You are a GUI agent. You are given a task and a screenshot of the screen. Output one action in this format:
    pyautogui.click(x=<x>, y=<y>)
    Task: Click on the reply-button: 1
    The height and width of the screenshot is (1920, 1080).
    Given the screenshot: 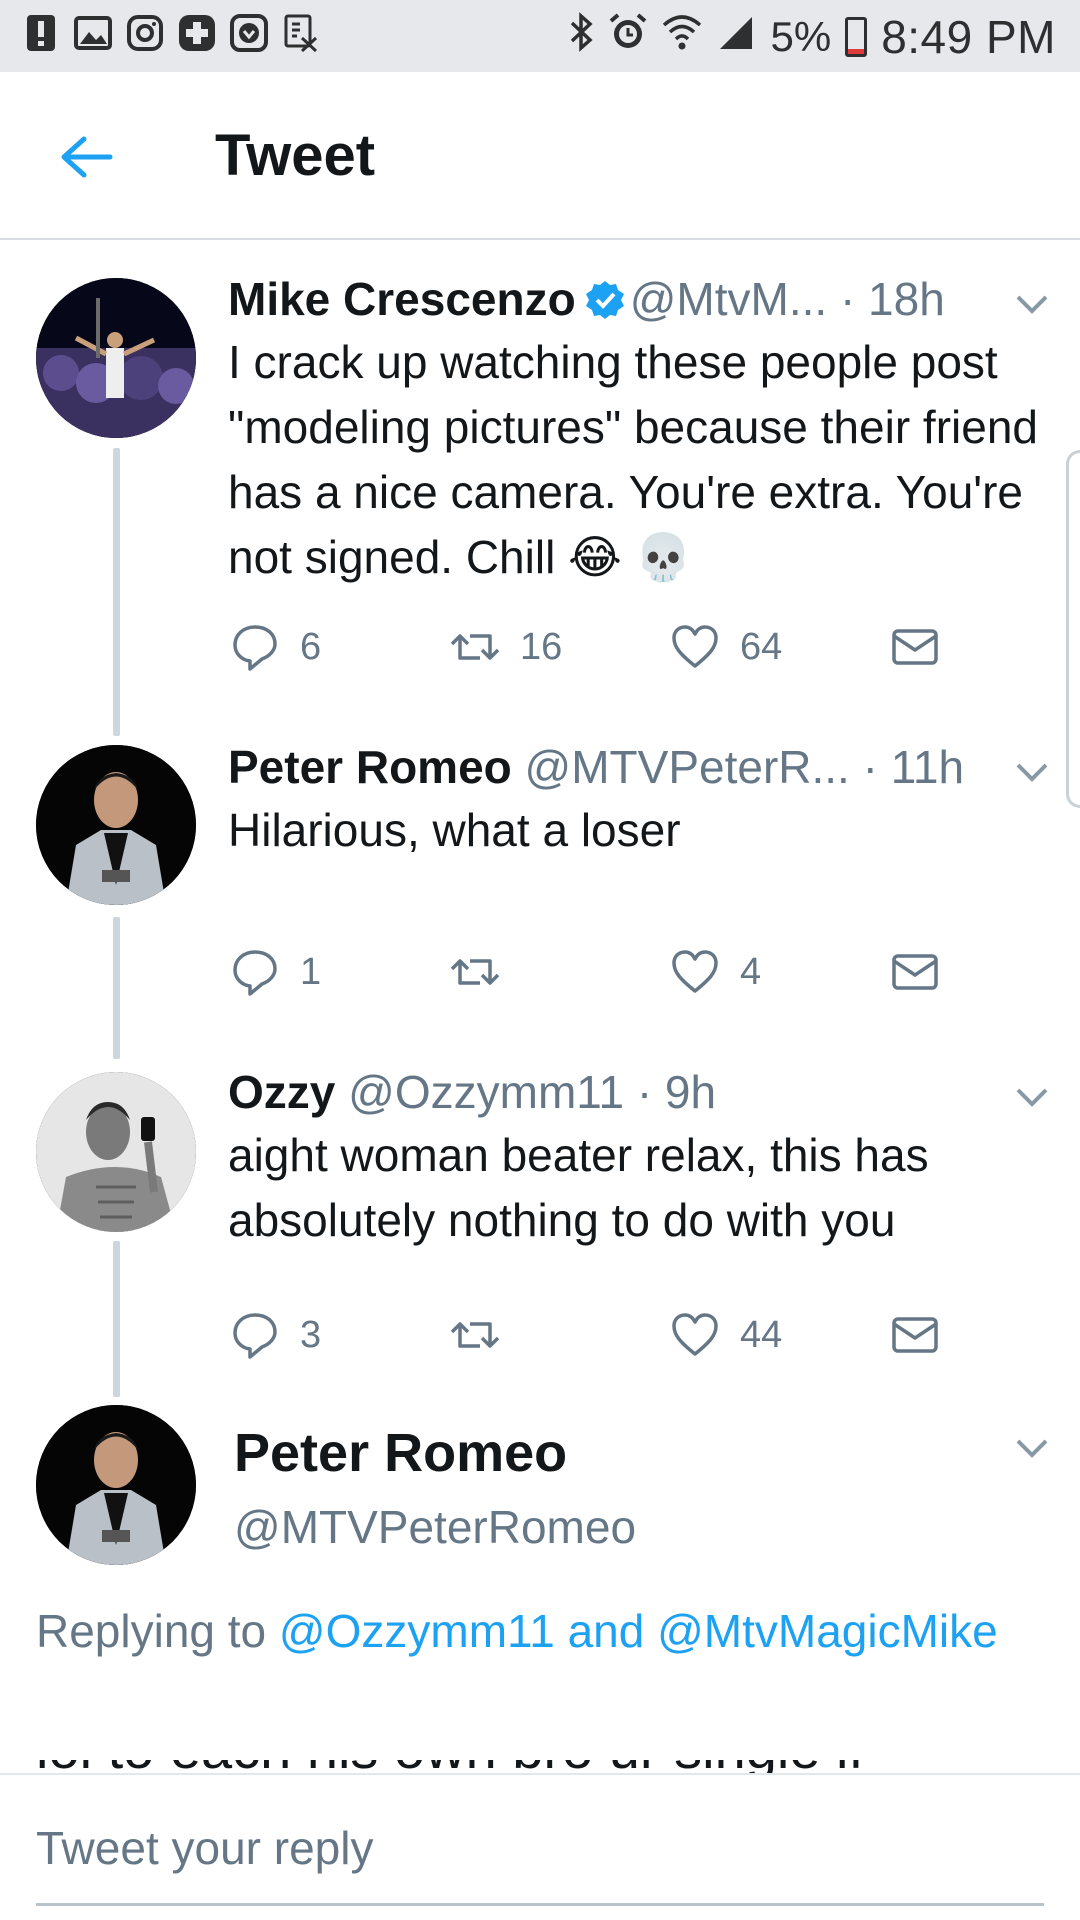 What is the action you would take?
    pyautogui.click(x=275, y=972)
    